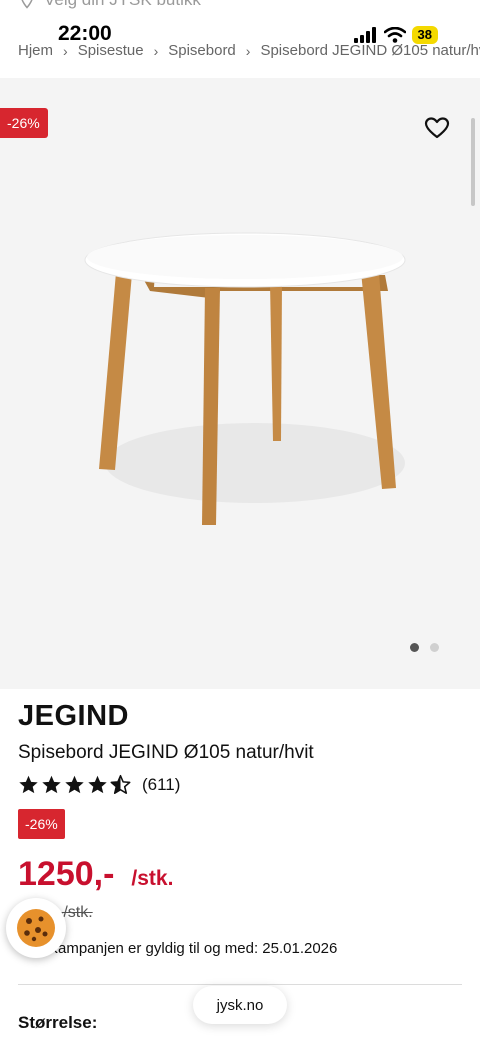 This screenshot has width=480, height=1041. Describe the element at coordinates (240, 1005) in the screenshot. I see `browser-url-bar: jysk.no` at that location.